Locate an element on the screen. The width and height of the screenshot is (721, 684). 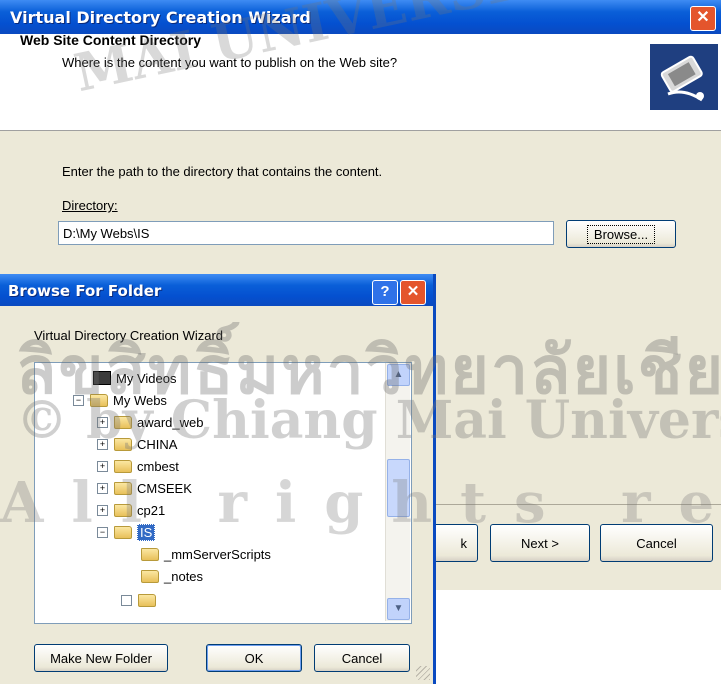
next-button-label: Next > is located at coordinates (540, 543).